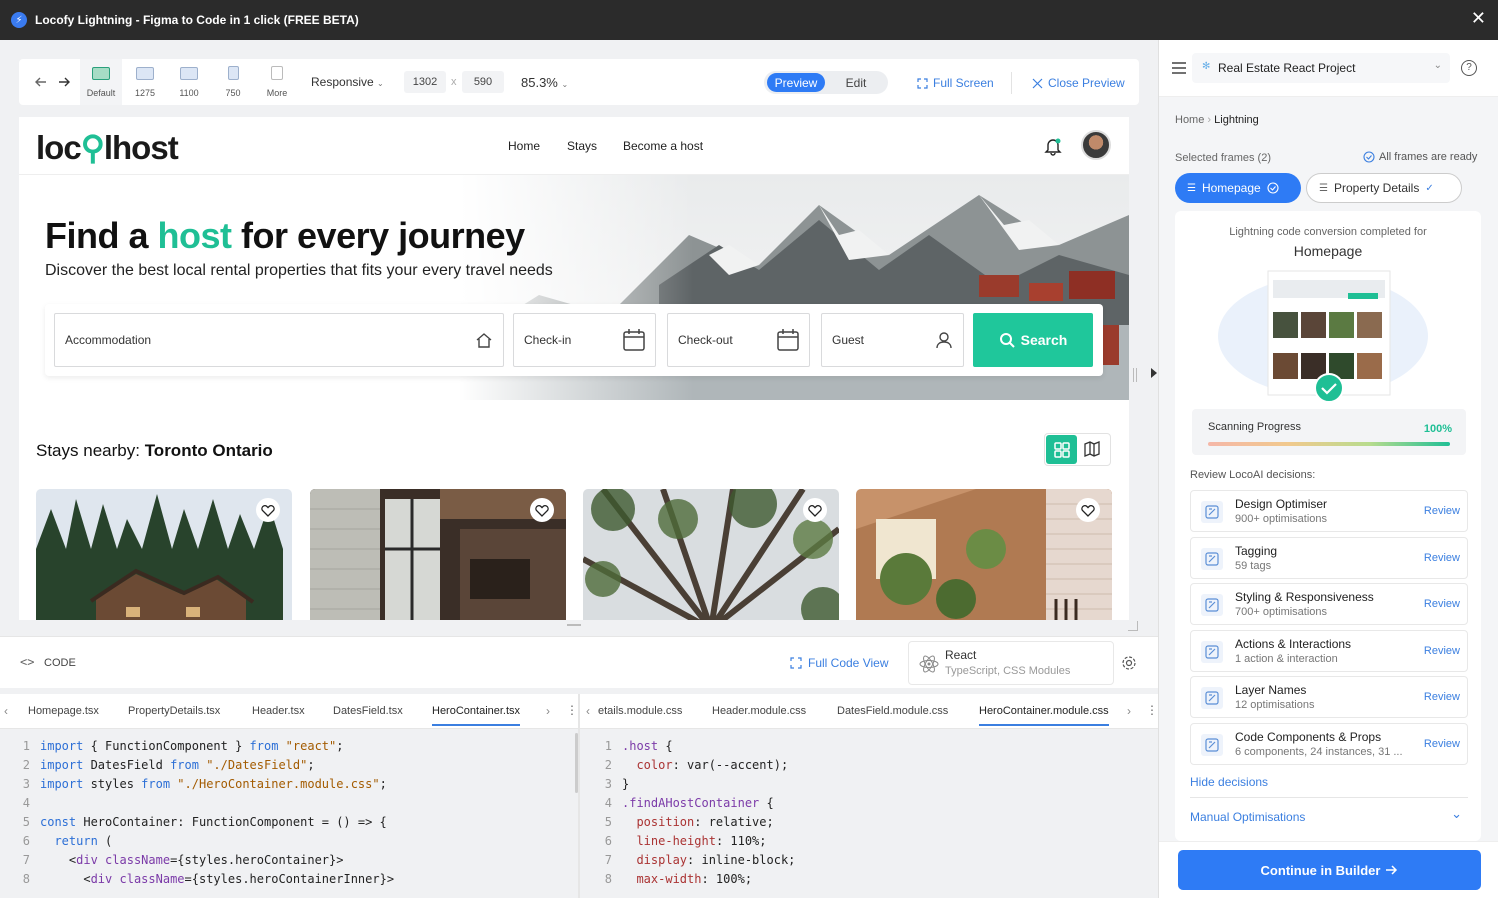 The width and height of the screenshot is (1498, 898). Describe the element at coordinates (1217, 120) in the screenshot. I see `breadcrumb: Home › Lightning` at that location.